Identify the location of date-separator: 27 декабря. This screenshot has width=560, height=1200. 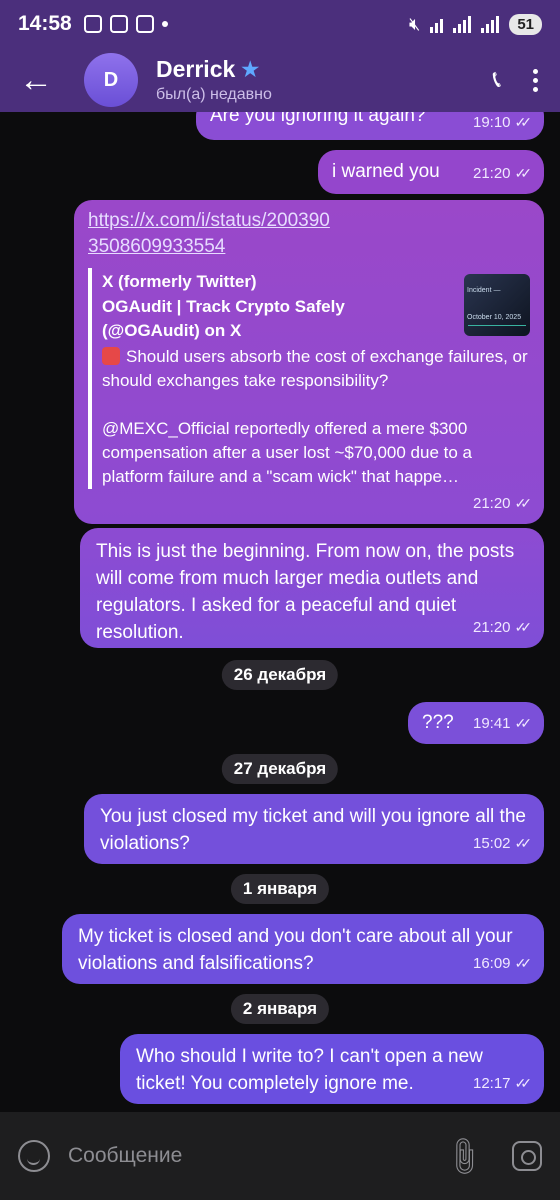
(280, 769).